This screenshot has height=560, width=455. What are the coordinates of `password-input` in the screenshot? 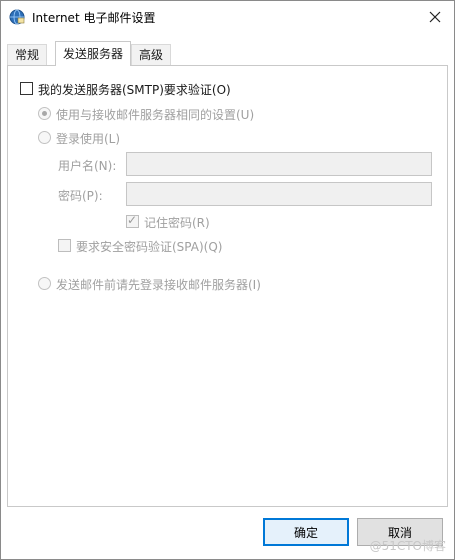 It's located at (279, 194).